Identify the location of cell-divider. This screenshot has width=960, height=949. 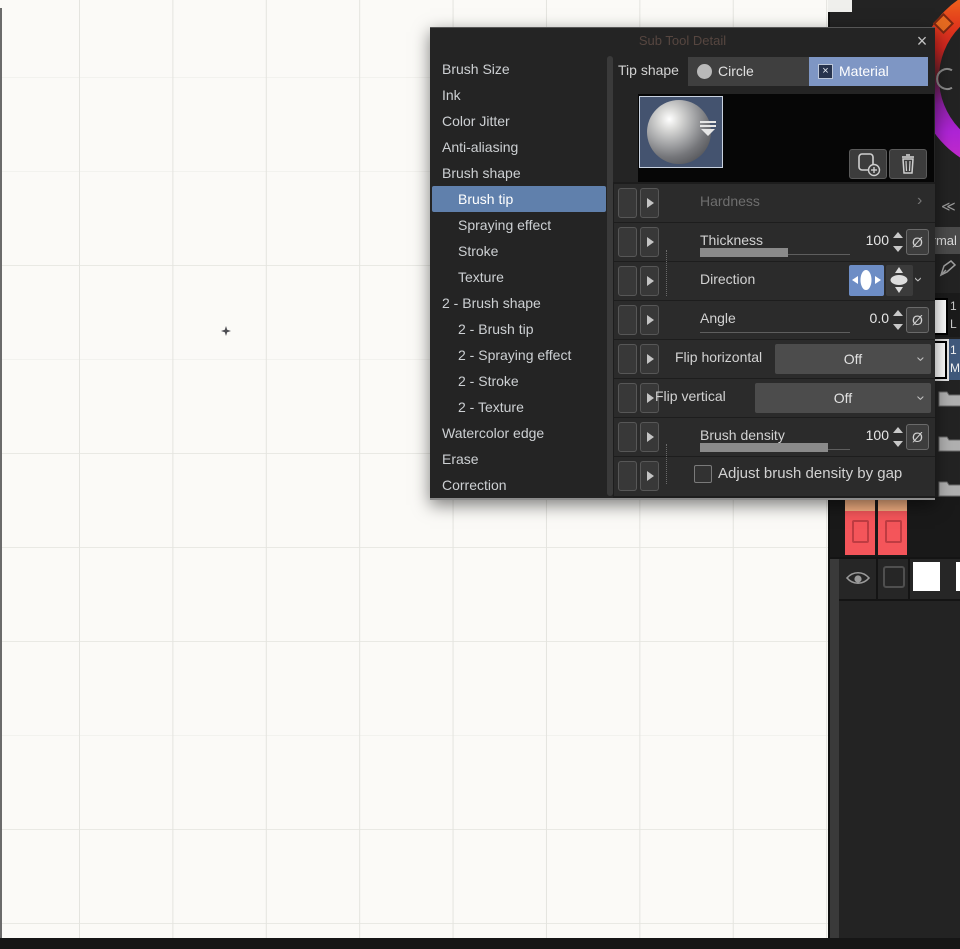
(909, 579).